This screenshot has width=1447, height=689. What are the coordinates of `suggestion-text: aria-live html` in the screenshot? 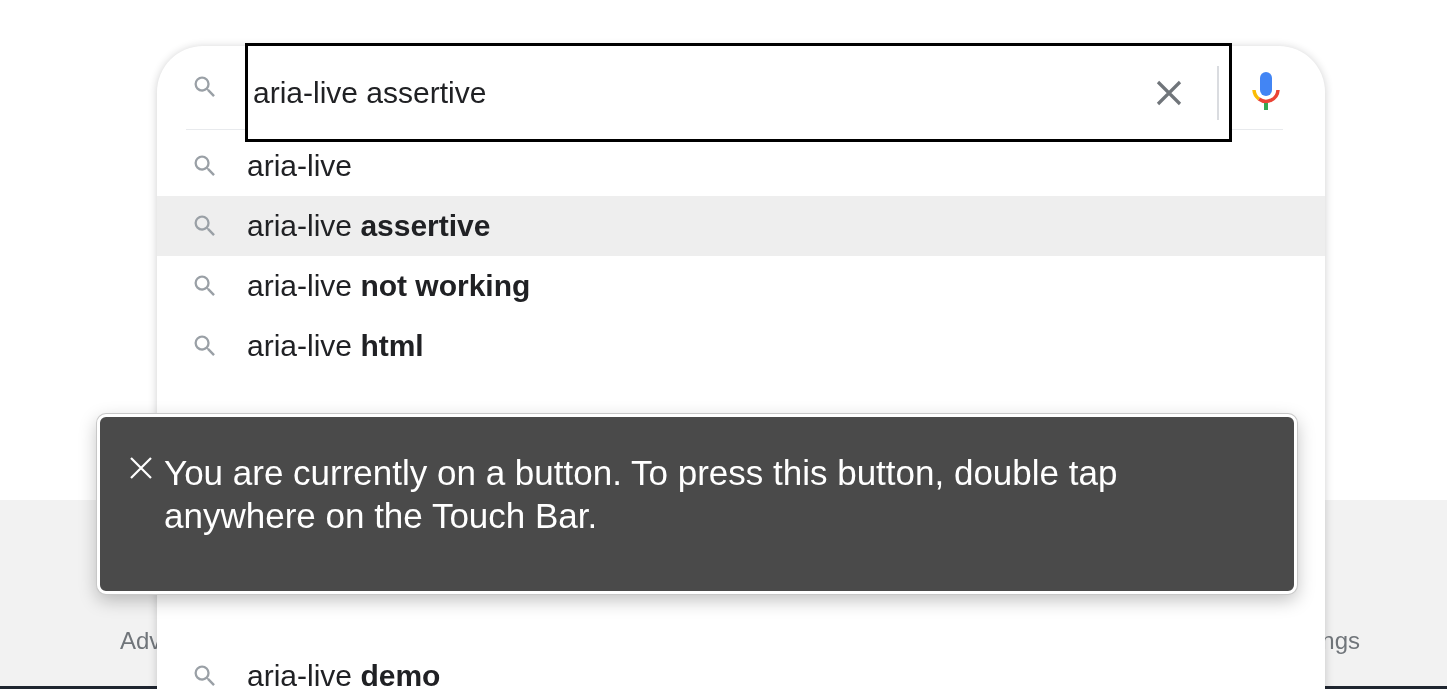 It's located at (335, 346).